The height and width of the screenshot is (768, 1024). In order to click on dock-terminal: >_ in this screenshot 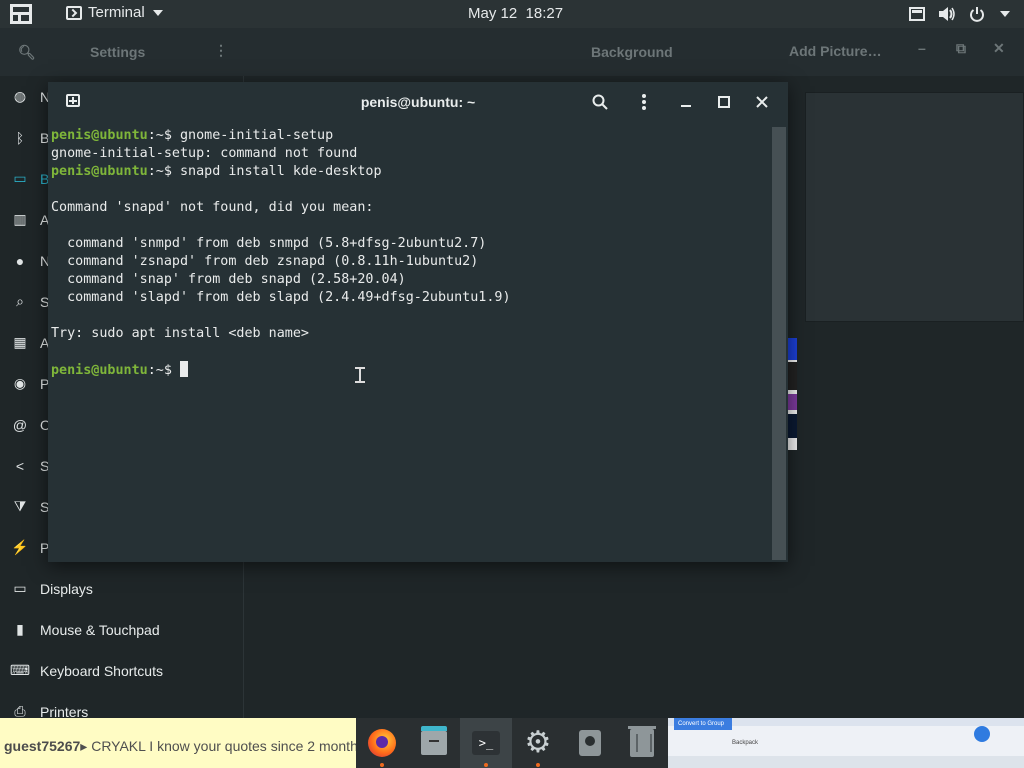, I will do `click(486, 743)`.